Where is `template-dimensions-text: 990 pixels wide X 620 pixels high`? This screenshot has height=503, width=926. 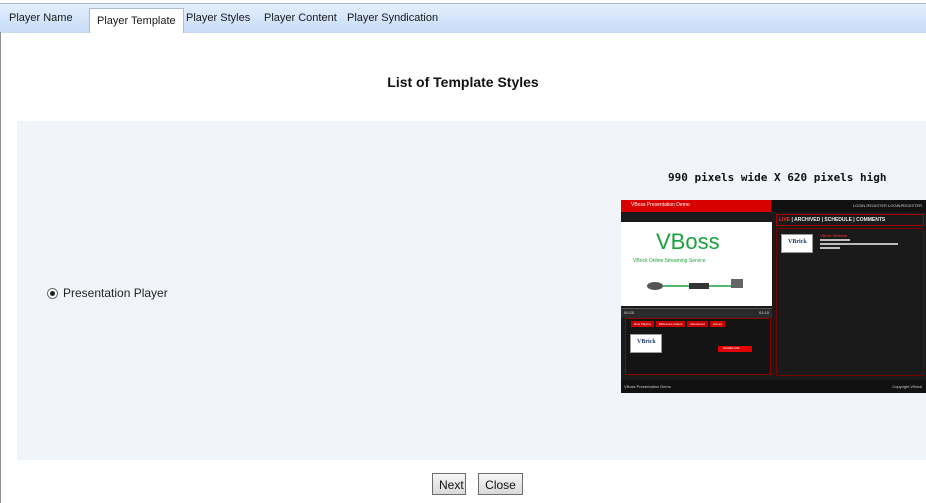 template-dimensions-text: 990 pixels wide X 620 pixels high is located at coordinates (777, 177).